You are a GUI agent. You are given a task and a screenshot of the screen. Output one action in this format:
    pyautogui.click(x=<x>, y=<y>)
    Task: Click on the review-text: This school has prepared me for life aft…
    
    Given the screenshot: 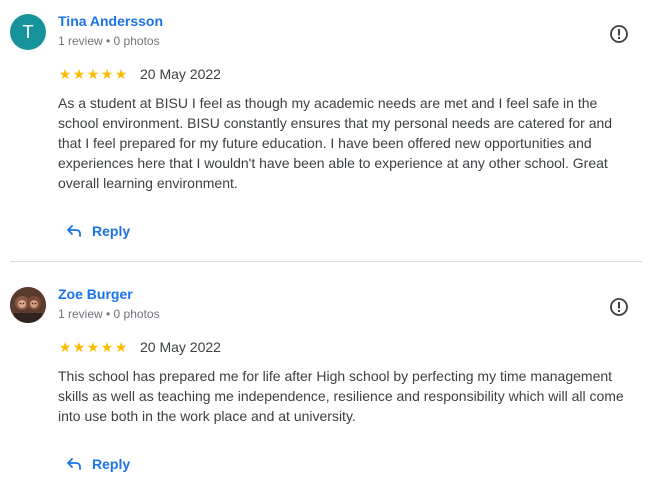 What is the action you would take?
    pyautogui.click(x=341, y=396)
    